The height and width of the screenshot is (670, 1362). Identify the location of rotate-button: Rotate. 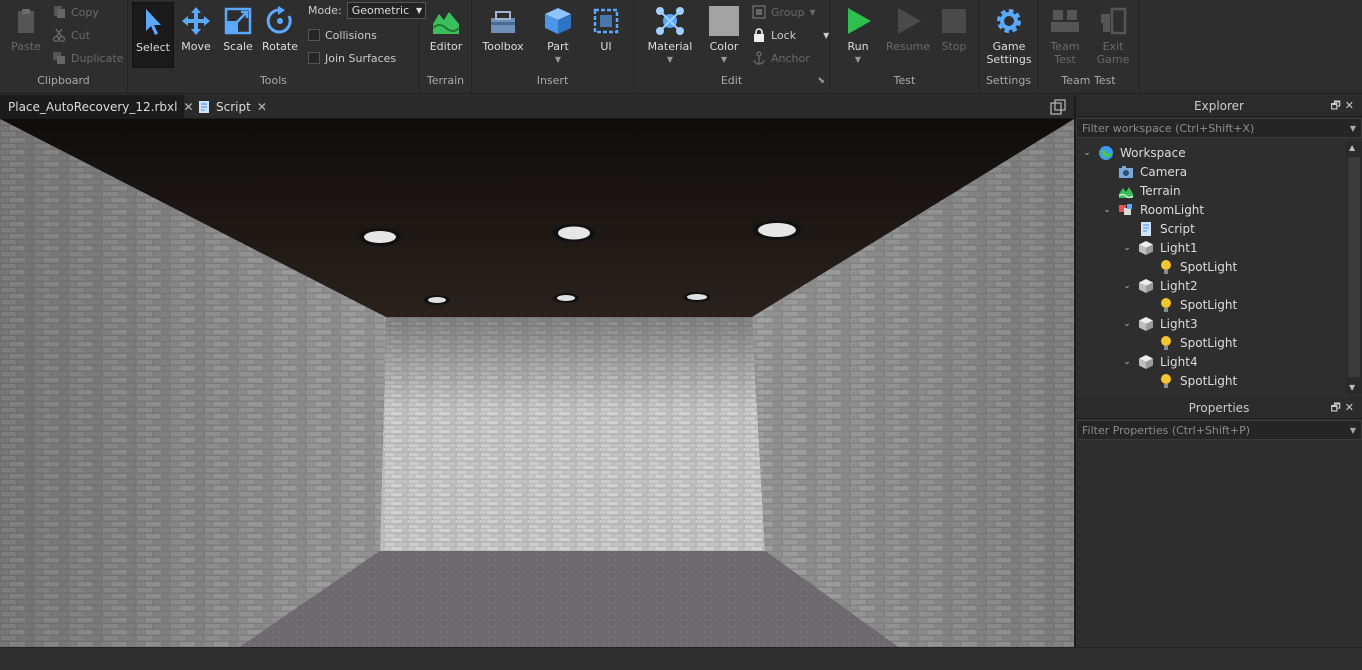
(280, 35).